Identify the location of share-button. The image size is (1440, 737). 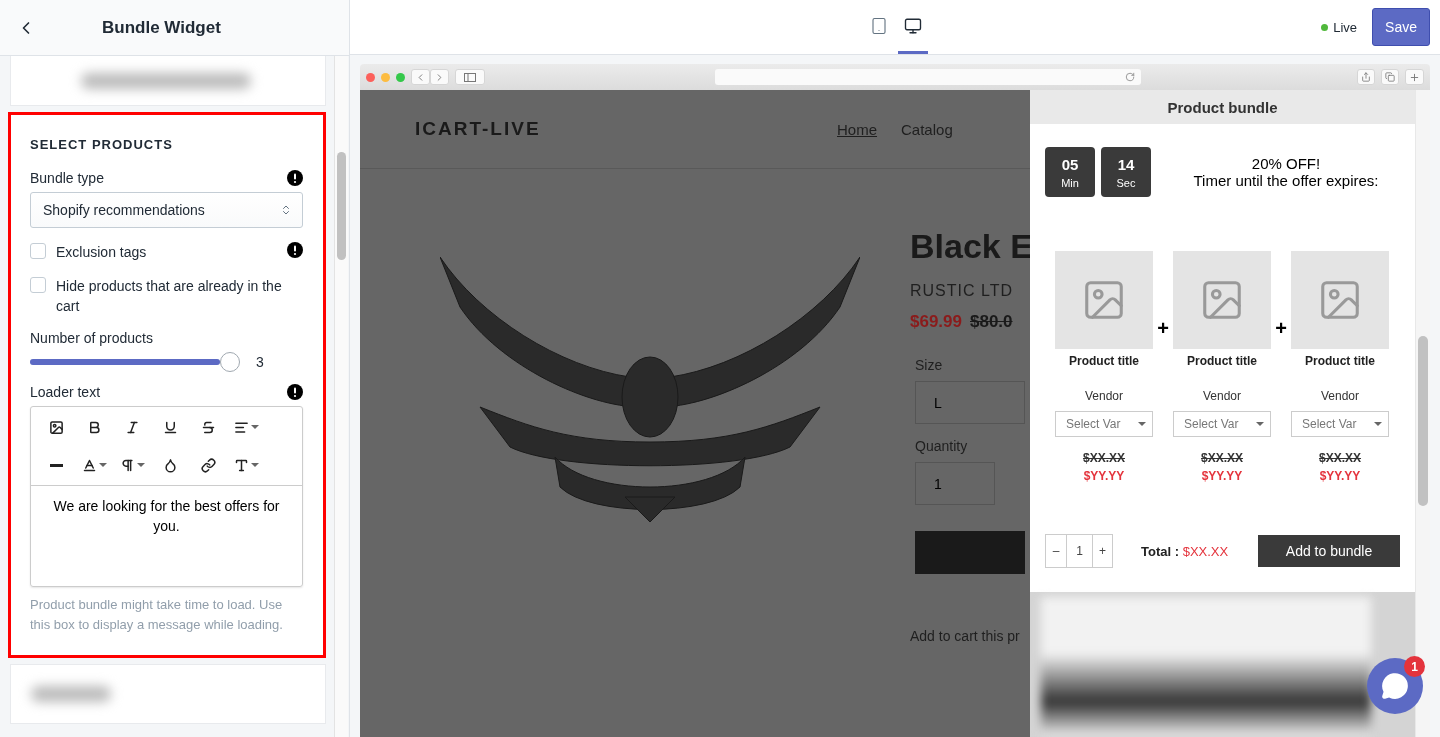
(1366, 77).